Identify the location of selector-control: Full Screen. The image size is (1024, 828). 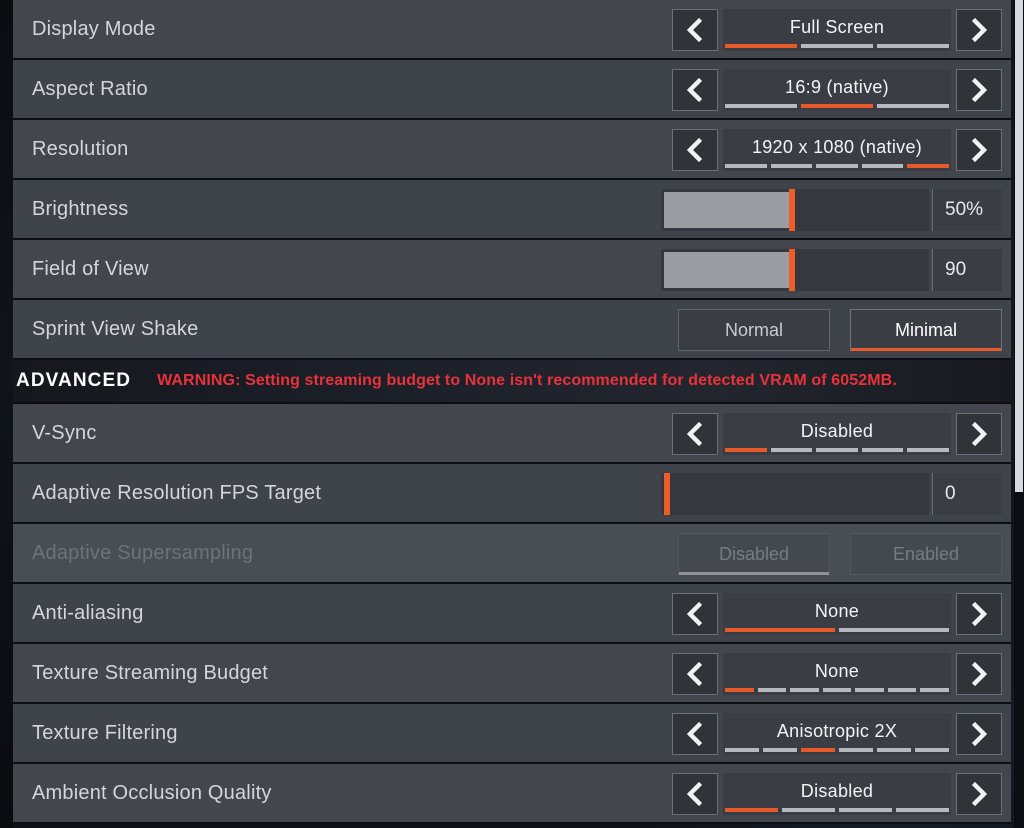
(837, 30).